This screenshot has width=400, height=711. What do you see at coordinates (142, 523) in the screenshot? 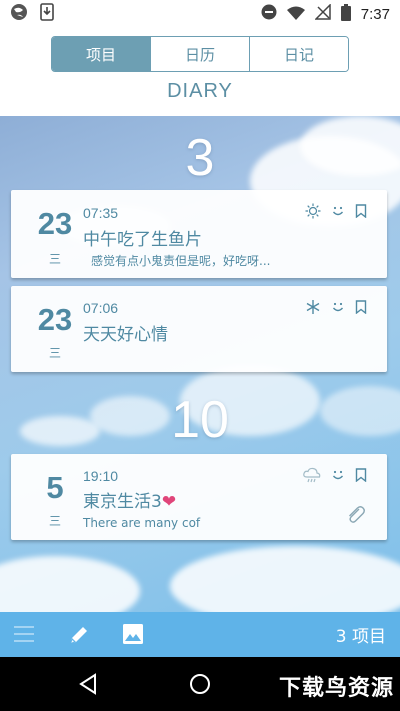
I see `entry-preview: There are many cof` at bounding box center [142, 523].